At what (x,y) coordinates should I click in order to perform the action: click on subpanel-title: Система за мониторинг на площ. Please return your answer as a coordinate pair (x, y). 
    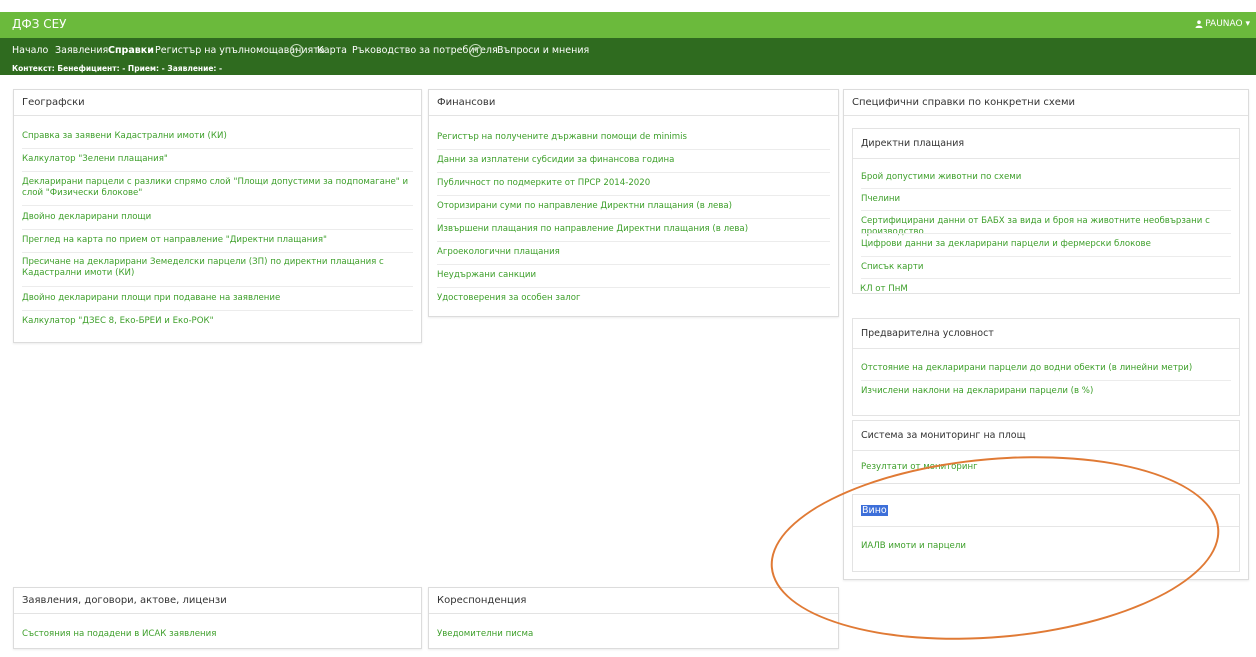
    Looking at the image, I should click on (1046, 436).